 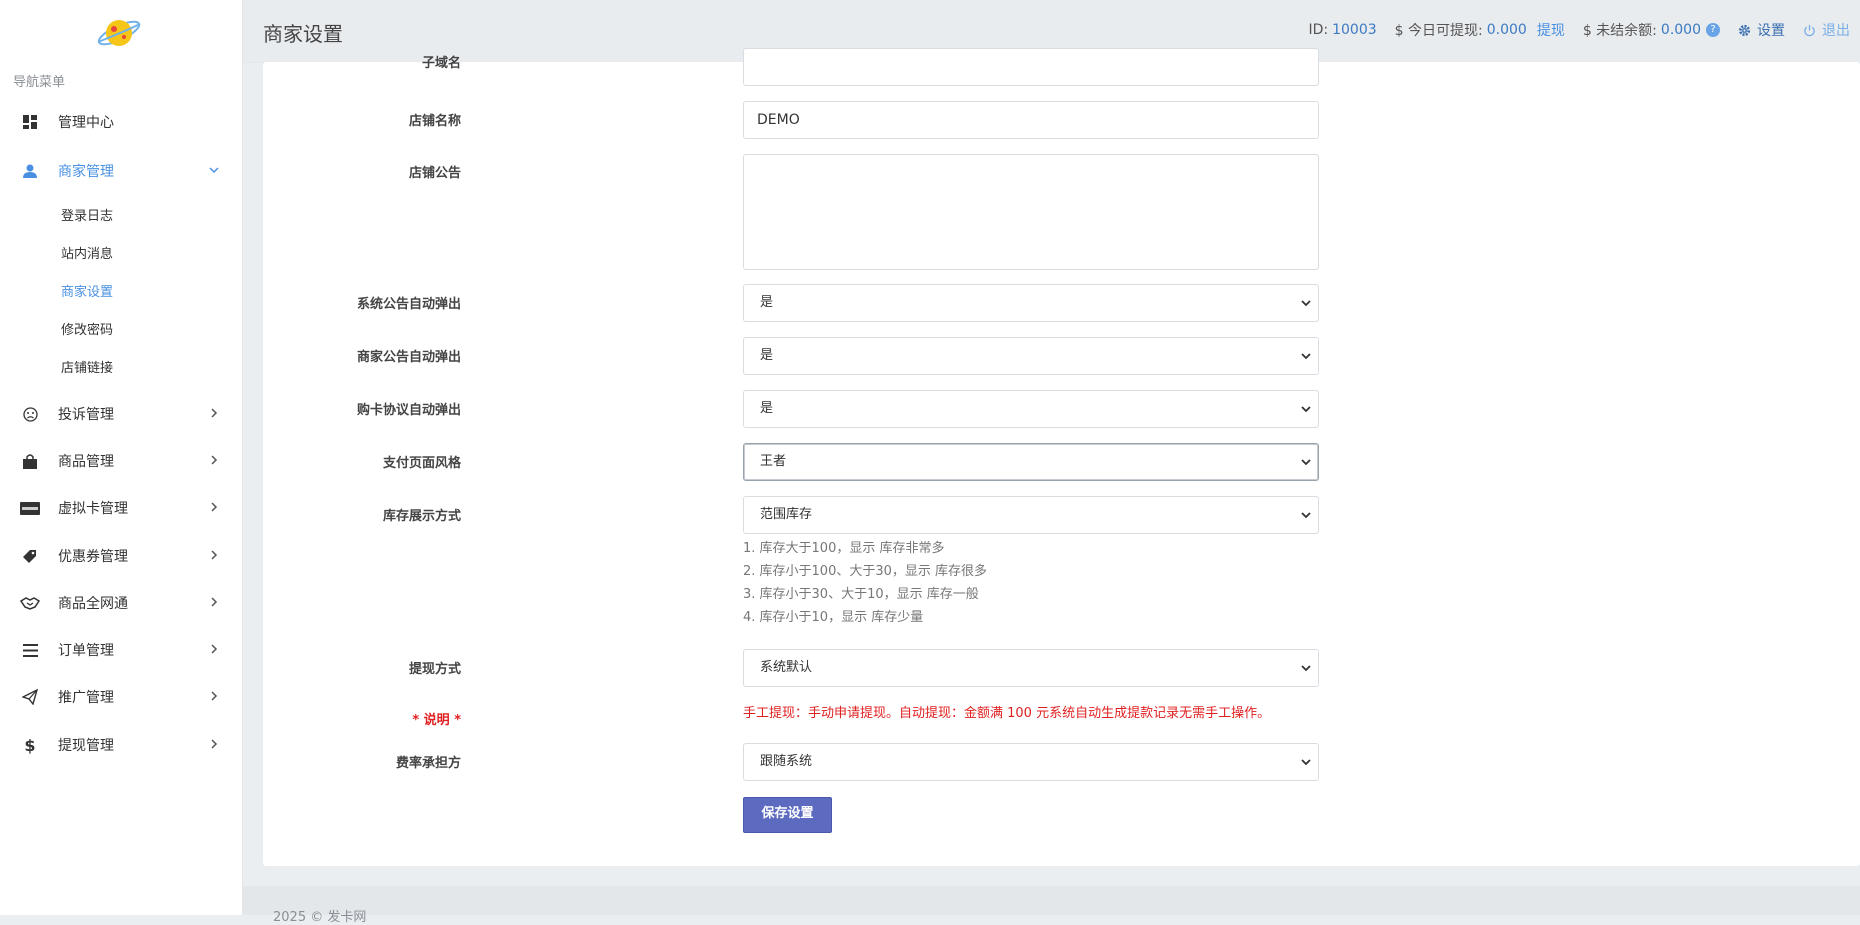 I want to click on nav-heading: 导航菜单, so click(x=39, y=82).